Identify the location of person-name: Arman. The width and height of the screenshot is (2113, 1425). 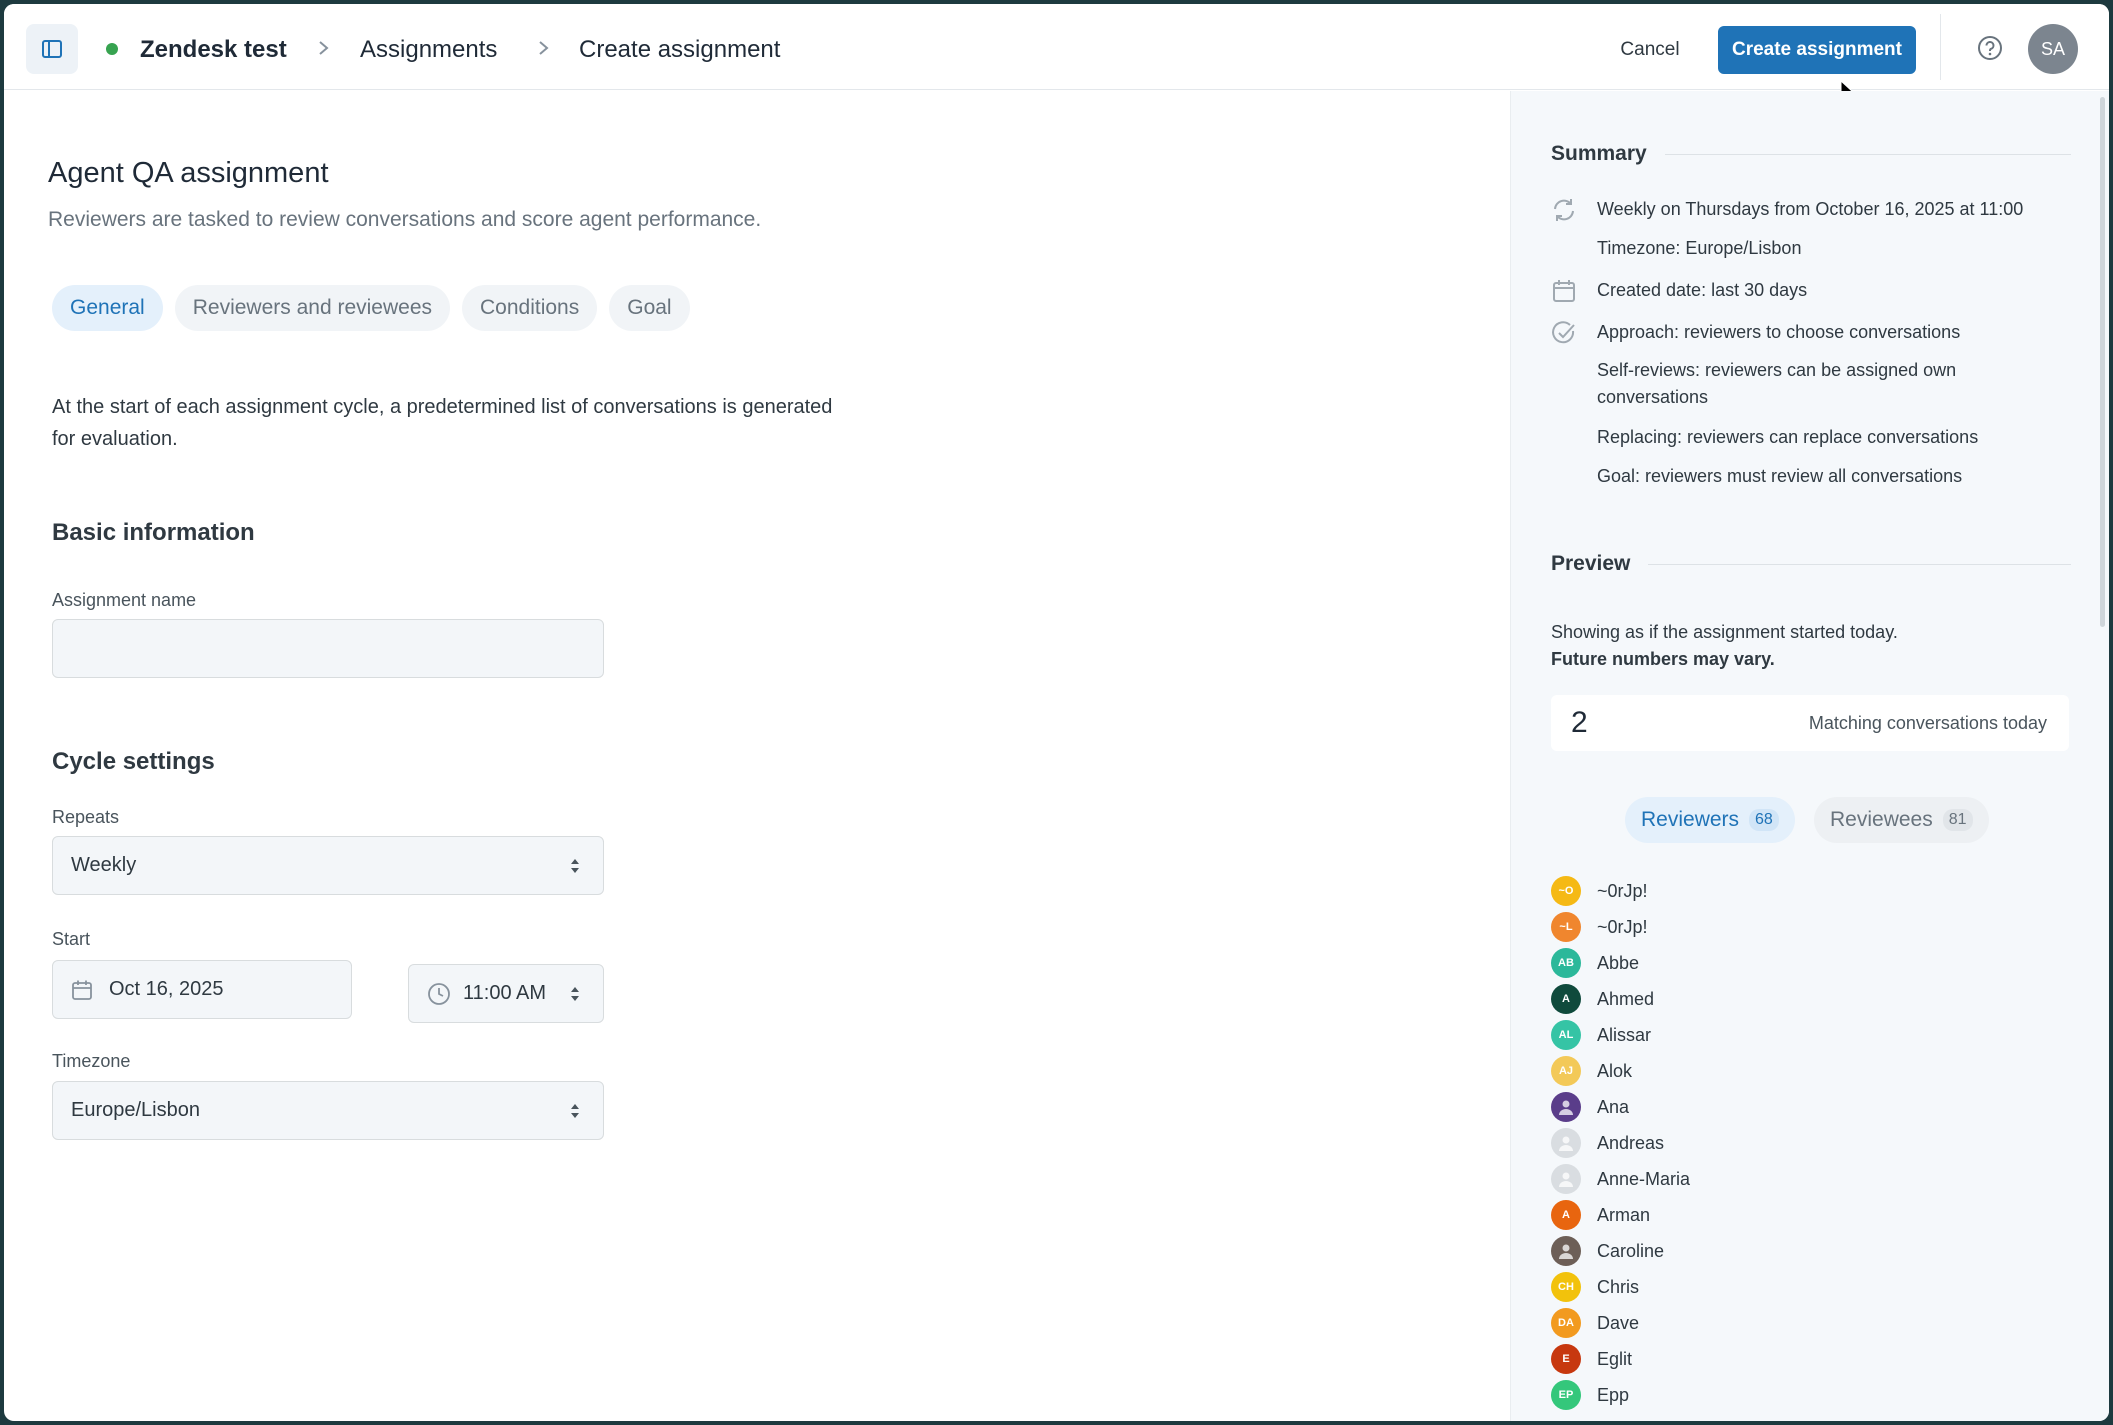
(1624, 1214).